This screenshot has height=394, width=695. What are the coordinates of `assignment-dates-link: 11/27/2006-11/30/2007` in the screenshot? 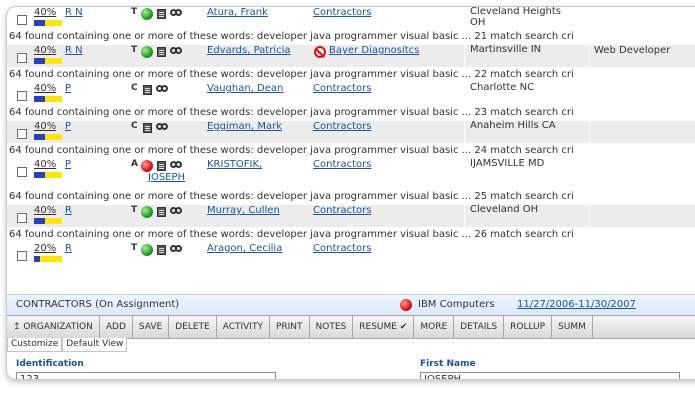 It's located at (576, 304).